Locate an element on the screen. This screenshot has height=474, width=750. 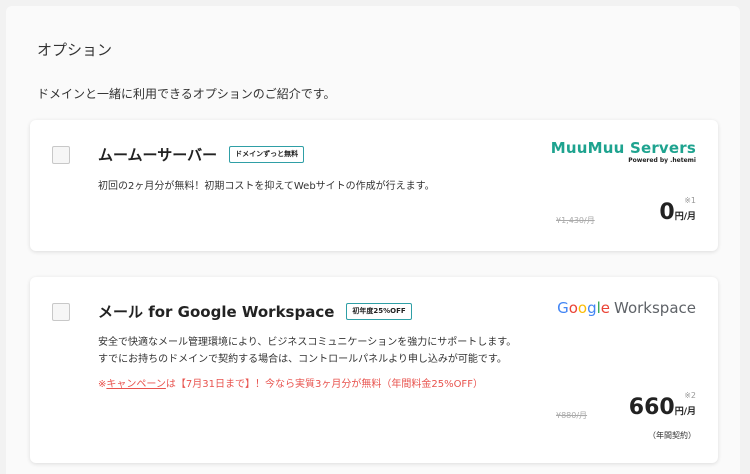
logo-letter: g is located at coordinates (592, 308).